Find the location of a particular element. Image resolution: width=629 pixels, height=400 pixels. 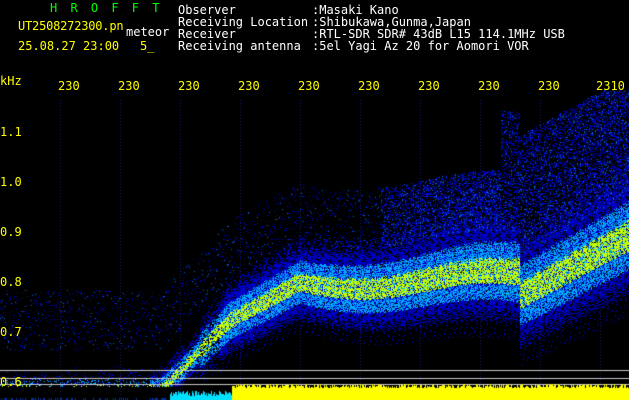

freq-tick: 0.9 is located at coordinates (11, 232).